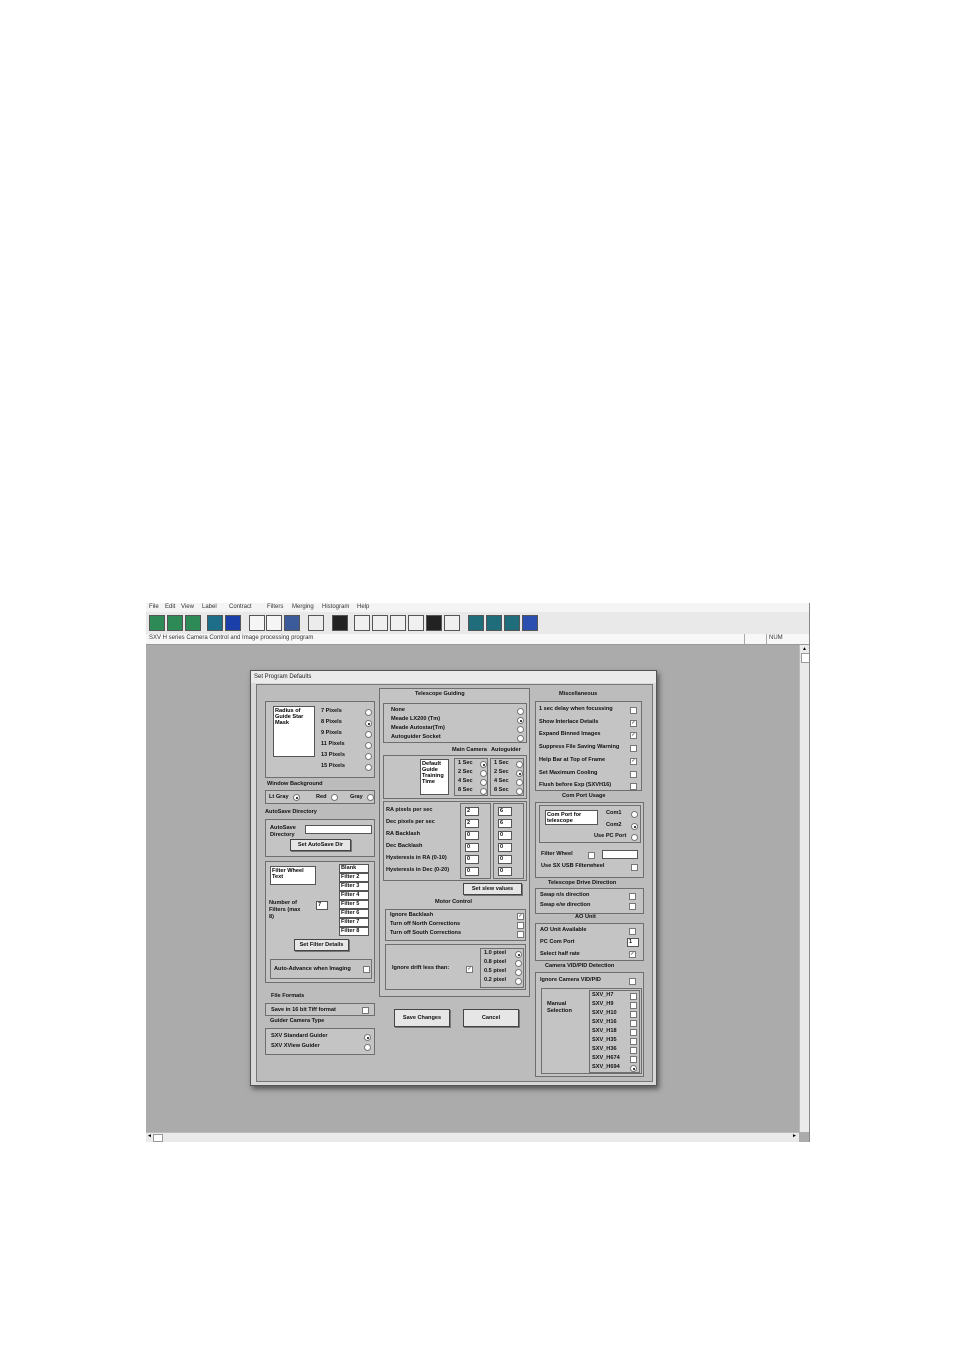 The image size is (954, 1351). Describe the element at coordinates (354, 913) in the screenshot. I see `filter-name-input: Filter 6` at that location.